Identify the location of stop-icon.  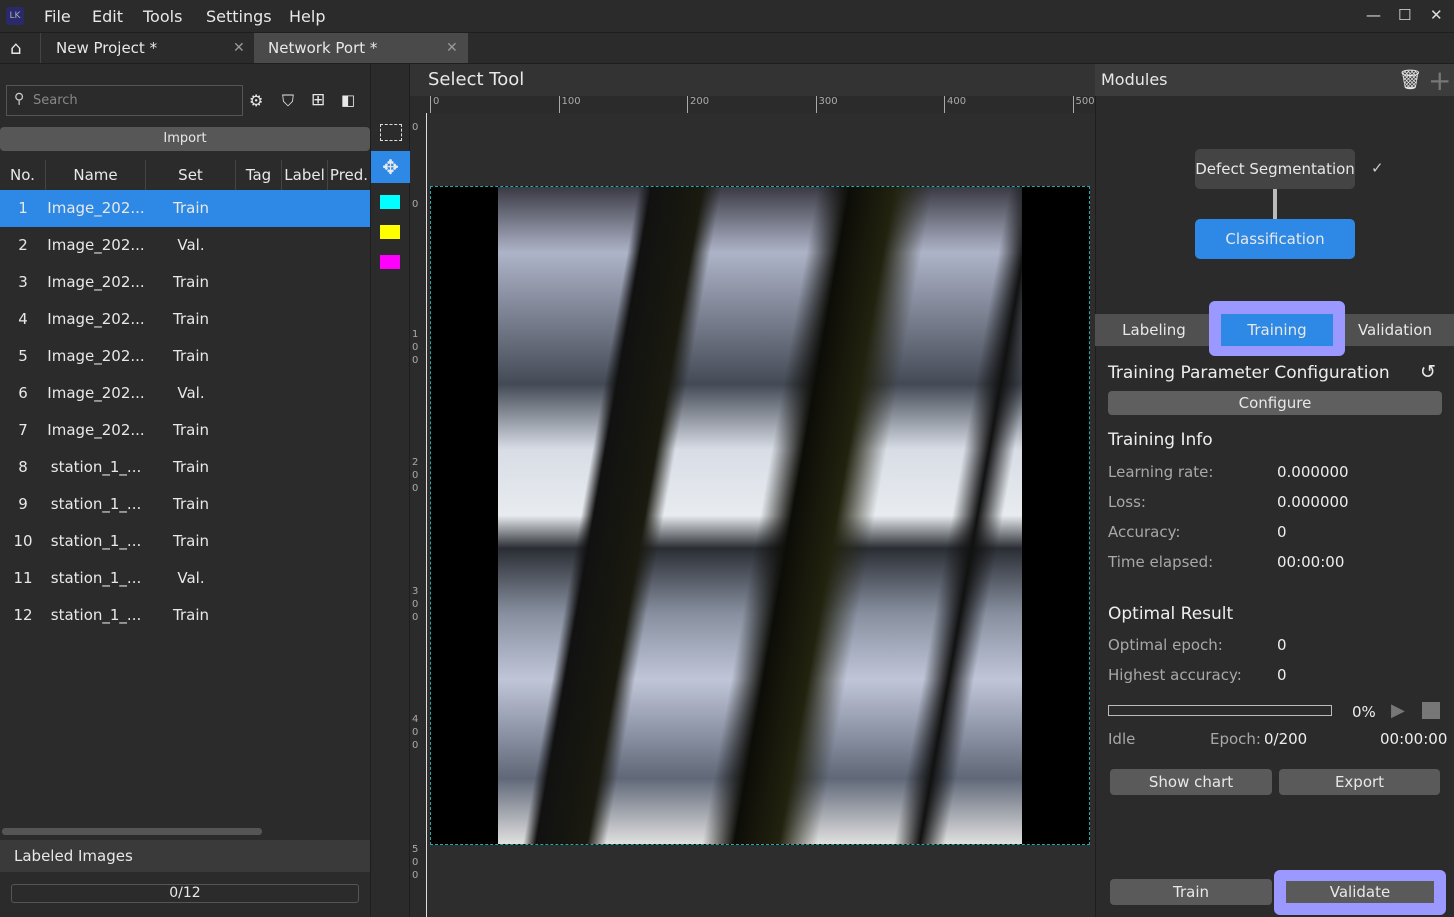
(1431, 710).